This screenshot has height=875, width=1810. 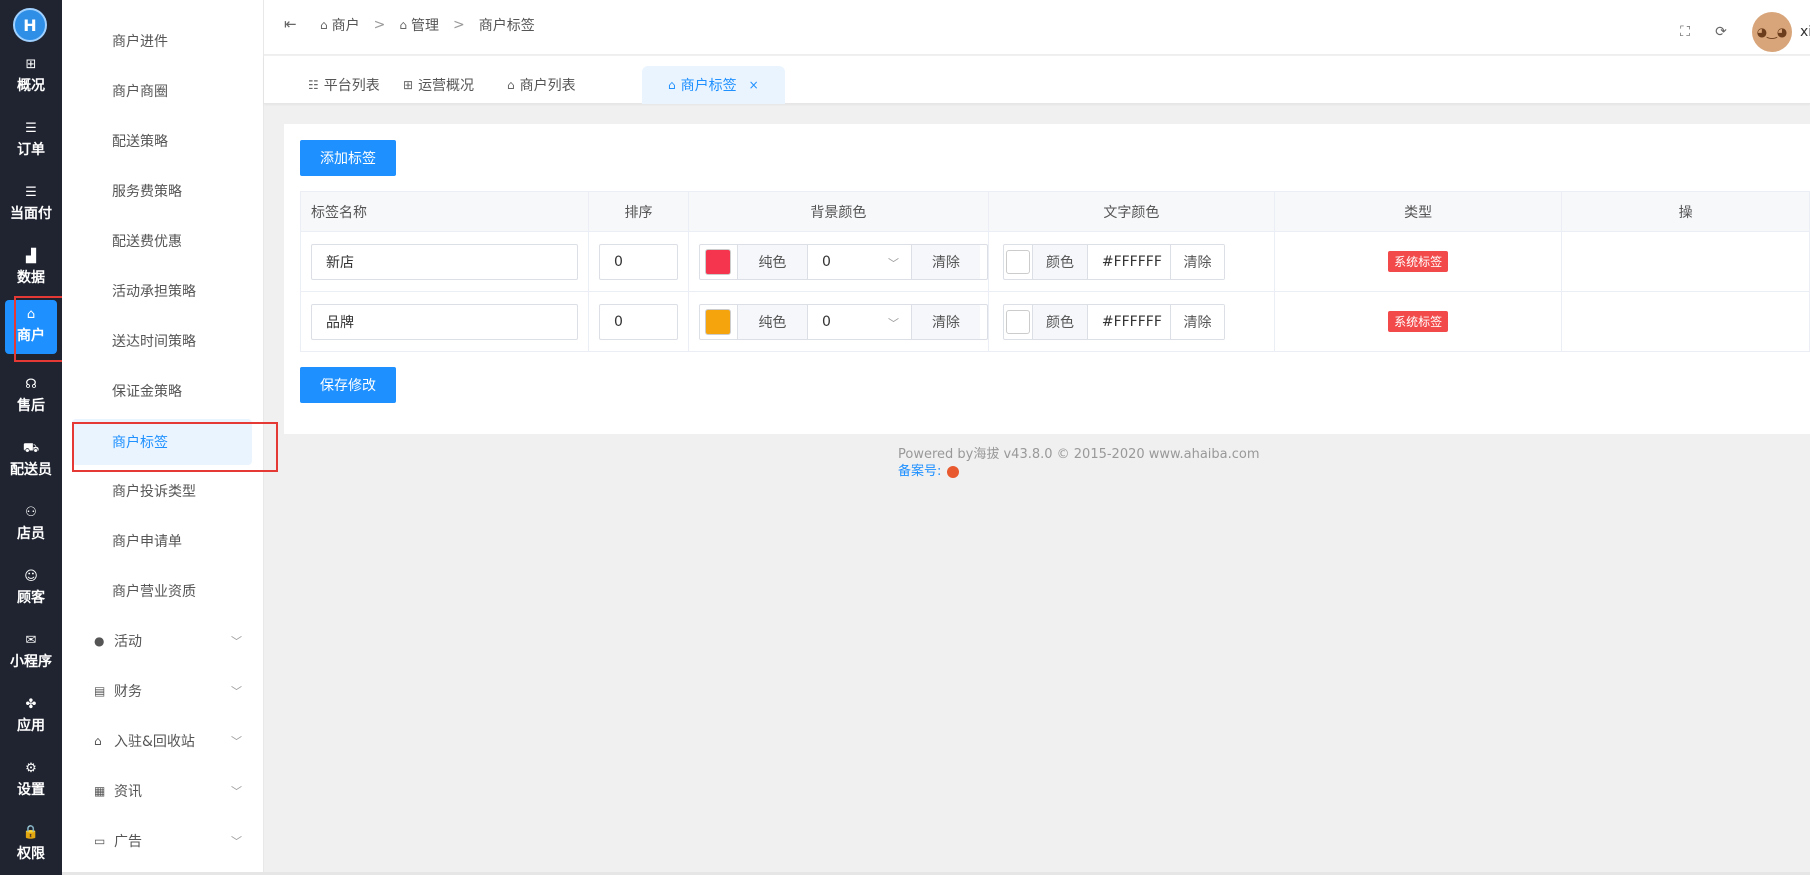 What do you see at coordinates (162, 641) in the screenshot?
I see `submenu-group-activity: ● 活动 ﹀` at bounding box center [162, 641].